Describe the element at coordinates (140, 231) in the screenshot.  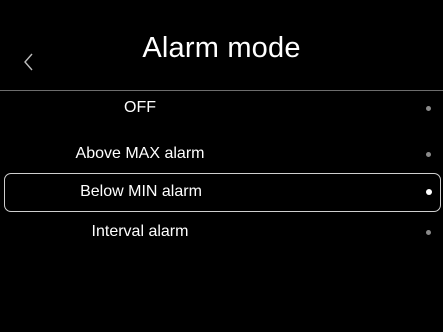
I see `option-label: Interval alarm` at that location.